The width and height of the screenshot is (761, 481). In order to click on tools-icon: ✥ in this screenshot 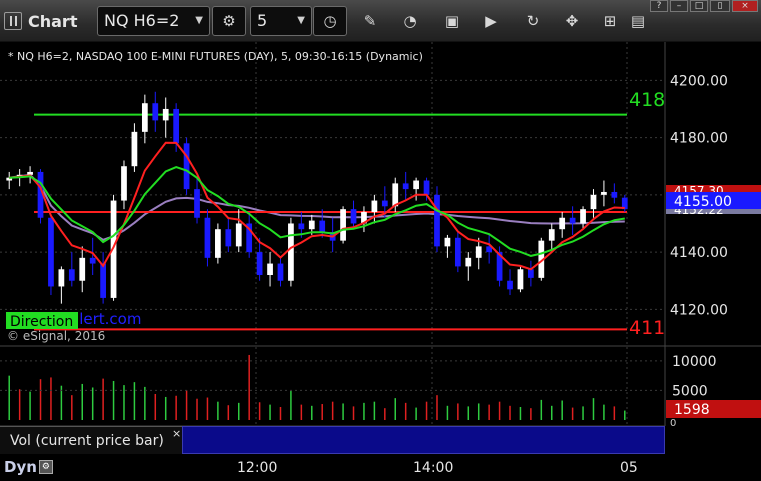, I will do `click(572, 21)`.